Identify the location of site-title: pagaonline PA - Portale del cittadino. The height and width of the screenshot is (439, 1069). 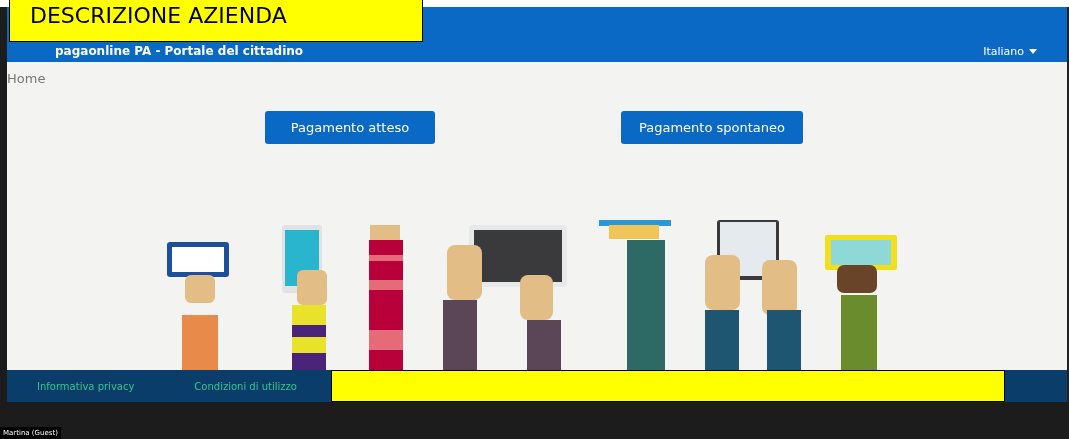
(179, 51).